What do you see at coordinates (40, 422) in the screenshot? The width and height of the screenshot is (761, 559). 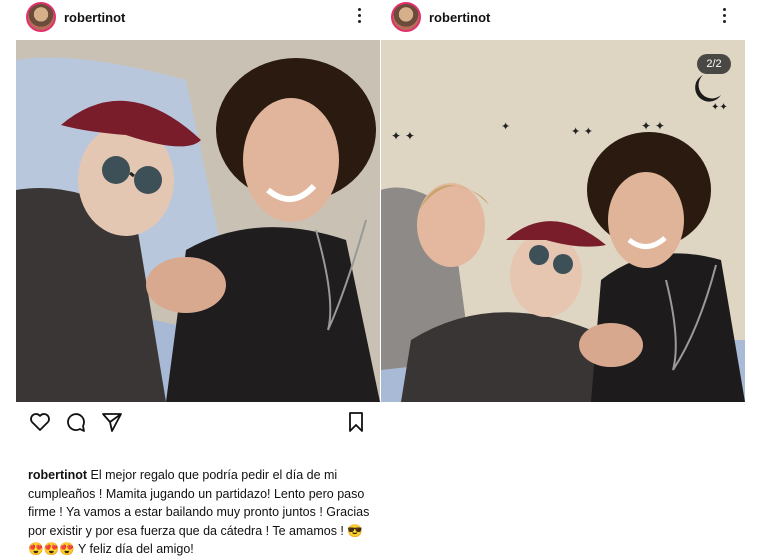 I see `heart-icon` at bounding box center [40, 422].